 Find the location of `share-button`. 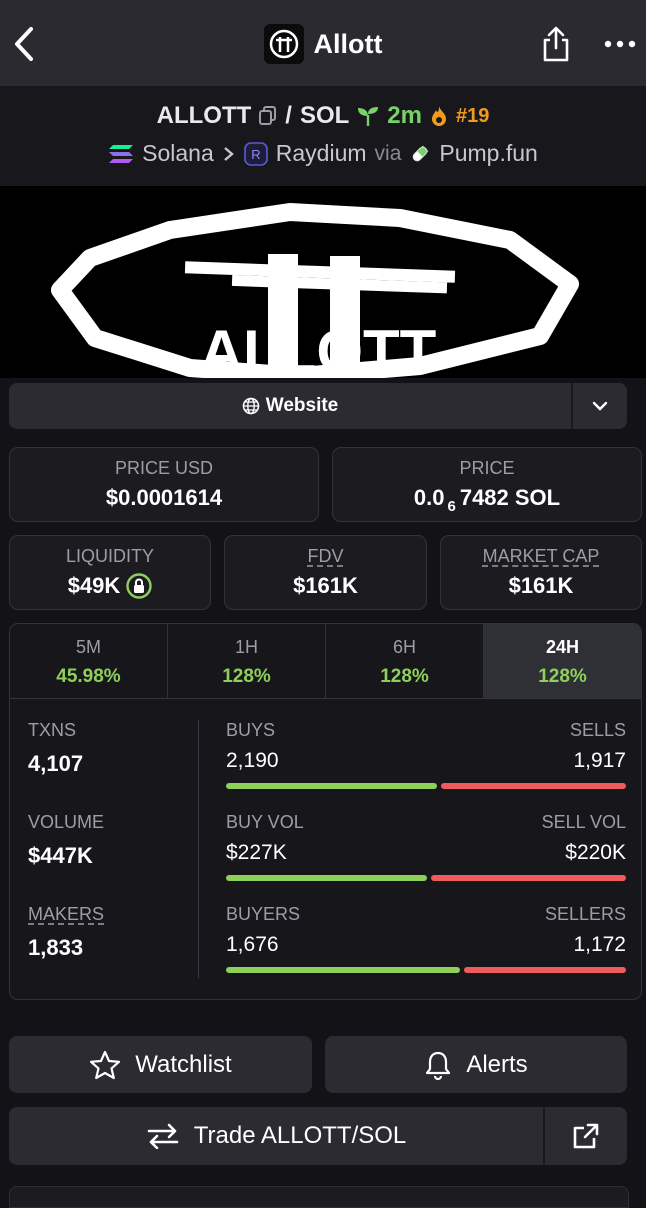

share-button is located at coordinates (556, 44).